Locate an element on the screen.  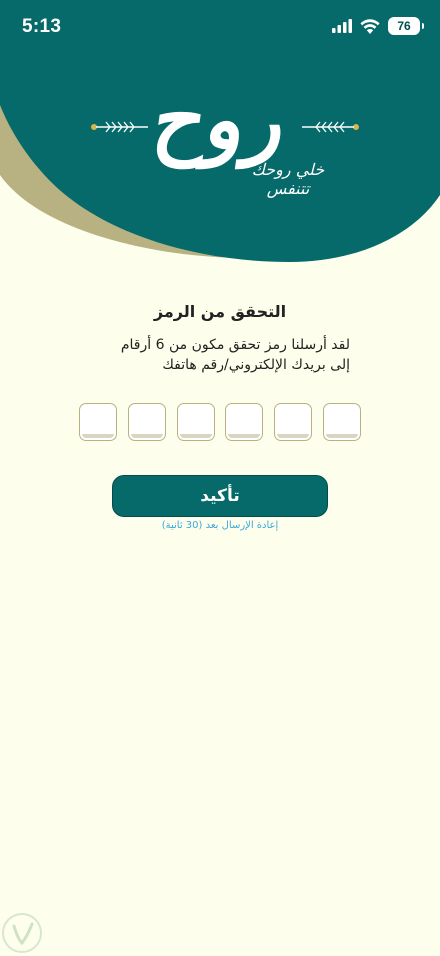
status-bar: 5:13 76 is located at coordinates (220, 28).